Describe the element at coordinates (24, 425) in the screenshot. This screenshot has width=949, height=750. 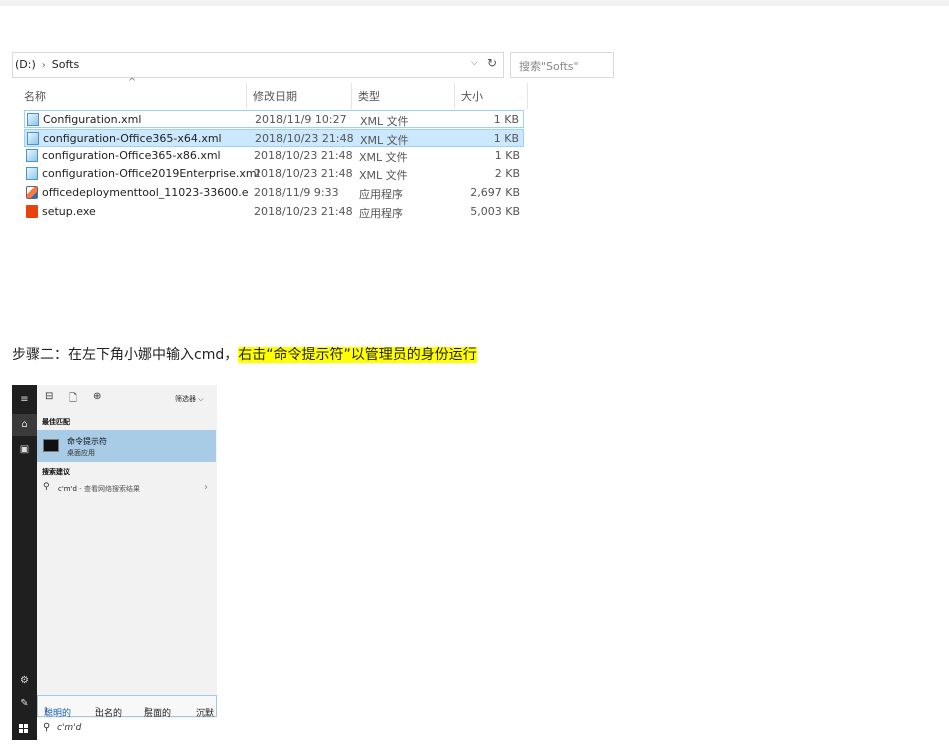
I see `home-icon: ⌂` at that location.